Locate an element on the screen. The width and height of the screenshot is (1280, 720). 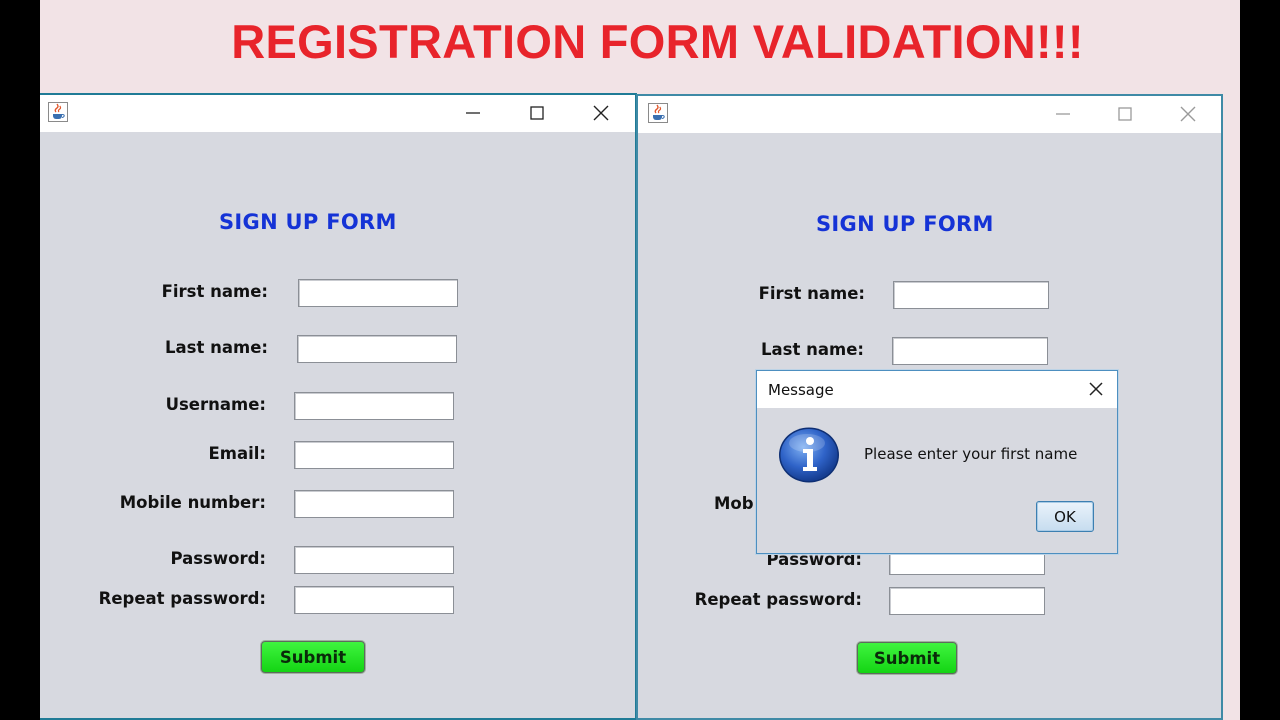
email-label: Email: is located at coordinates (237, 453).